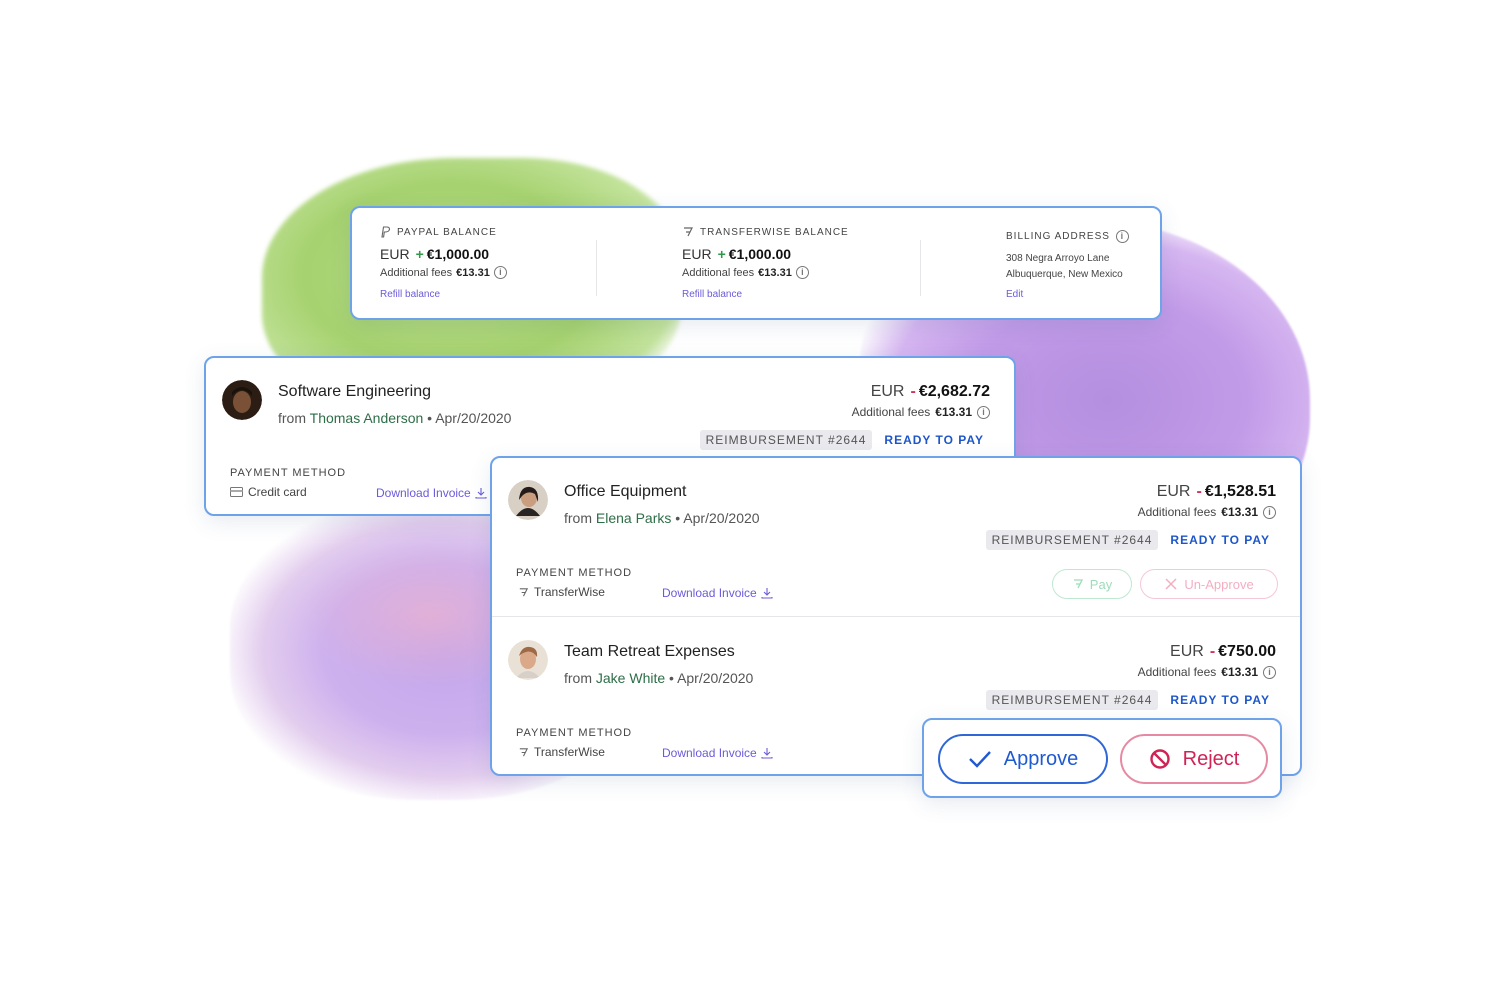  What do you see at coordinates (775, 272) in the screenshot?
I see `transferwise-fees-value: €13.31` at bounding box center [775, 272].